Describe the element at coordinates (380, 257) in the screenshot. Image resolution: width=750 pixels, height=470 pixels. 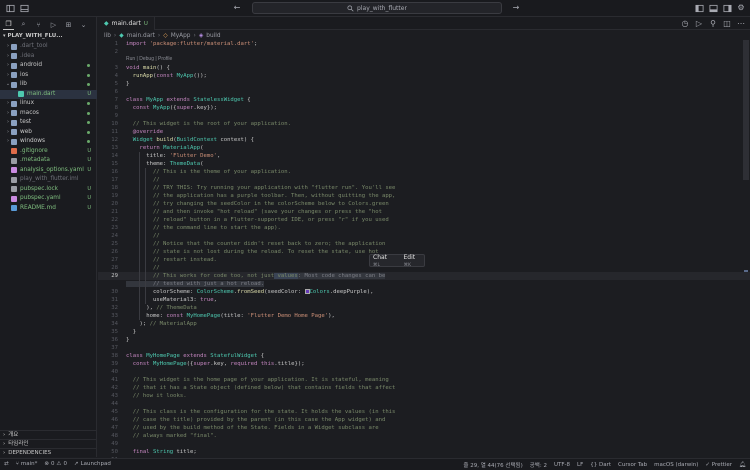
I see `chat-label: Chat` at that location.